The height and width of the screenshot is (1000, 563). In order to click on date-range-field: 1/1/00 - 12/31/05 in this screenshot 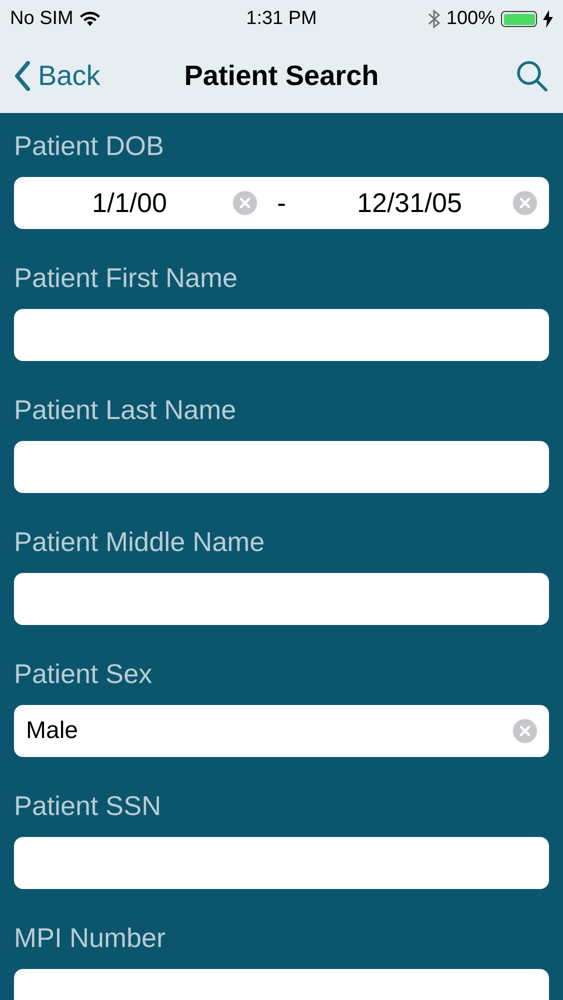, I will do `click(281, 203)`.